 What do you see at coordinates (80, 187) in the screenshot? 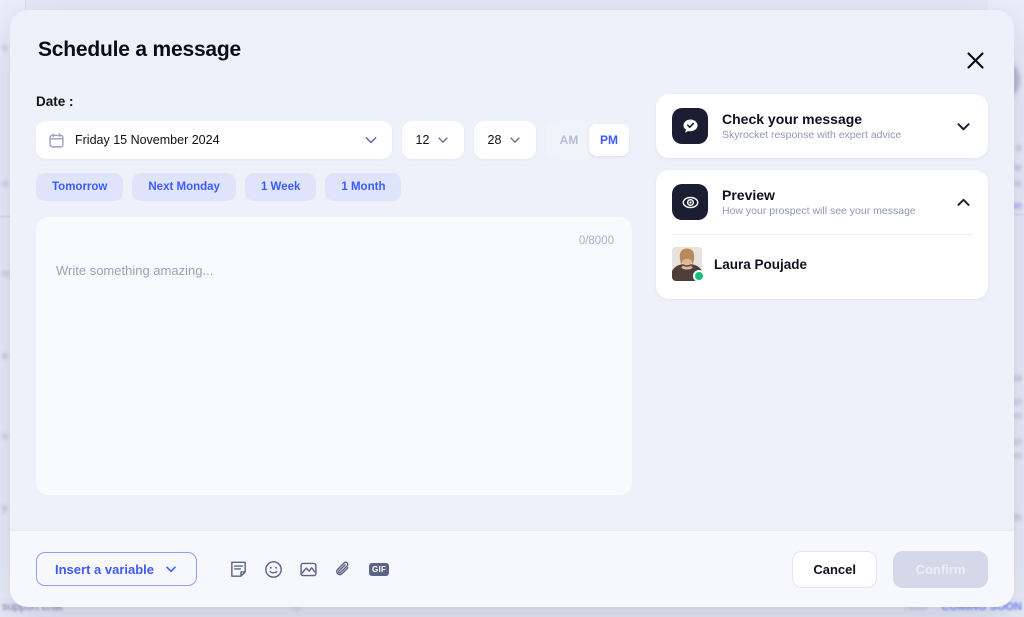
I see `quick-chip-tomorrow: Tomorrow` at bounding box center [80, 187].